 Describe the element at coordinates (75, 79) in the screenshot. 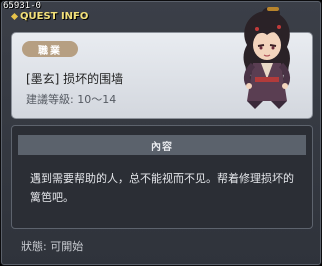

I see `quest-name: [墨玄] 损坏的围墙` at that location.